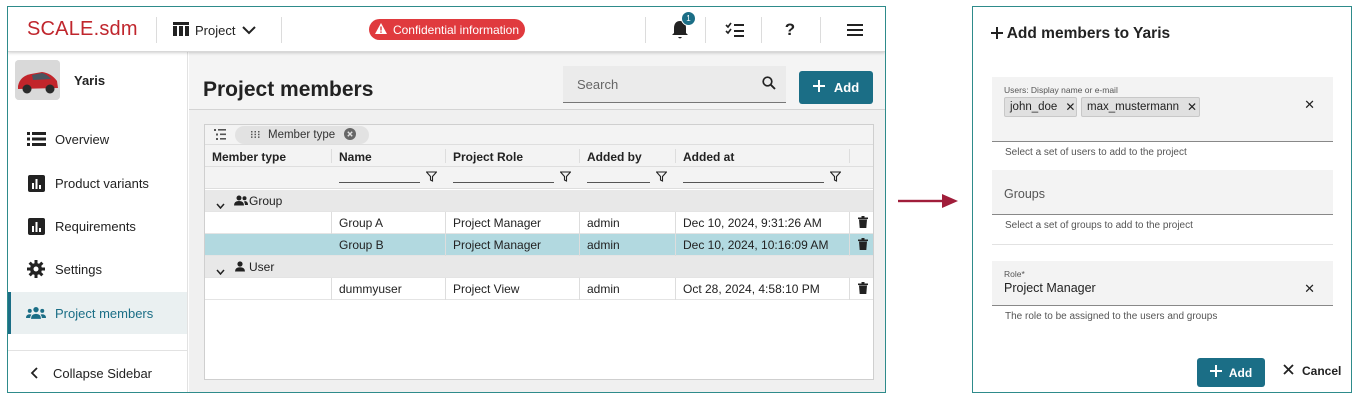  I want to click on filter-row, so click(539, 178).